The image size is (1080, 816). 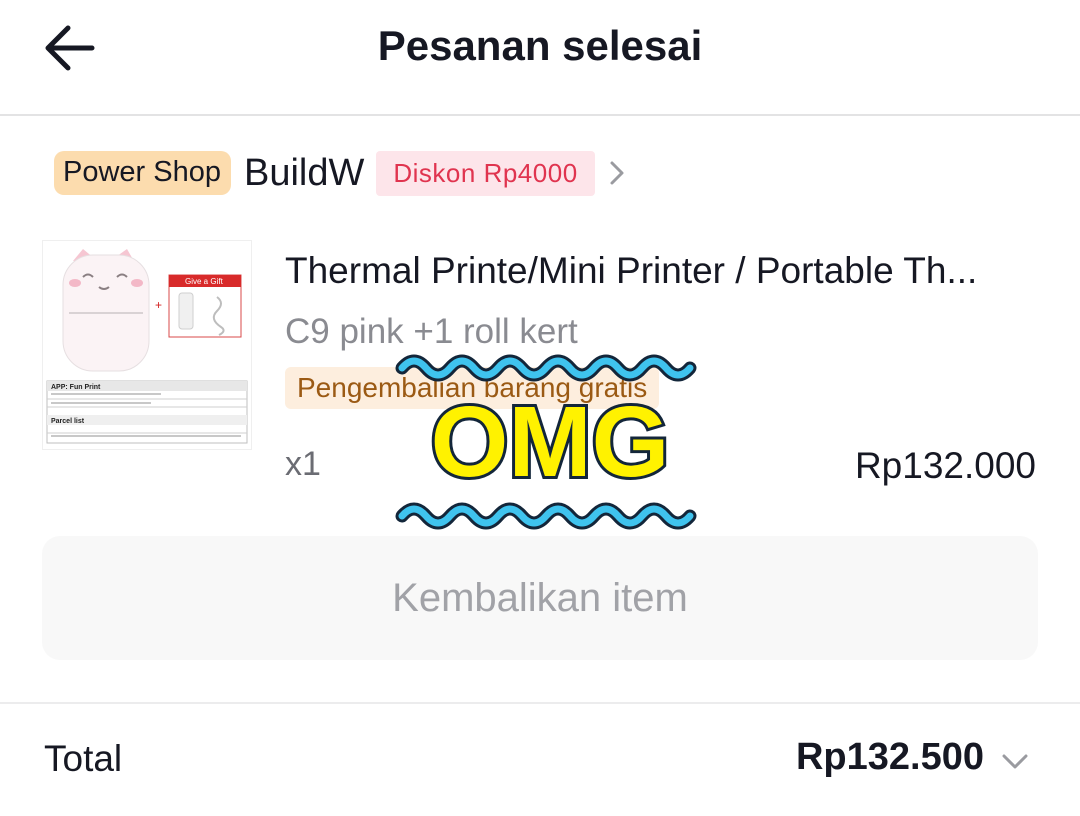 I want to click on omg-sticker: OMG, so click(x=546, y=442).